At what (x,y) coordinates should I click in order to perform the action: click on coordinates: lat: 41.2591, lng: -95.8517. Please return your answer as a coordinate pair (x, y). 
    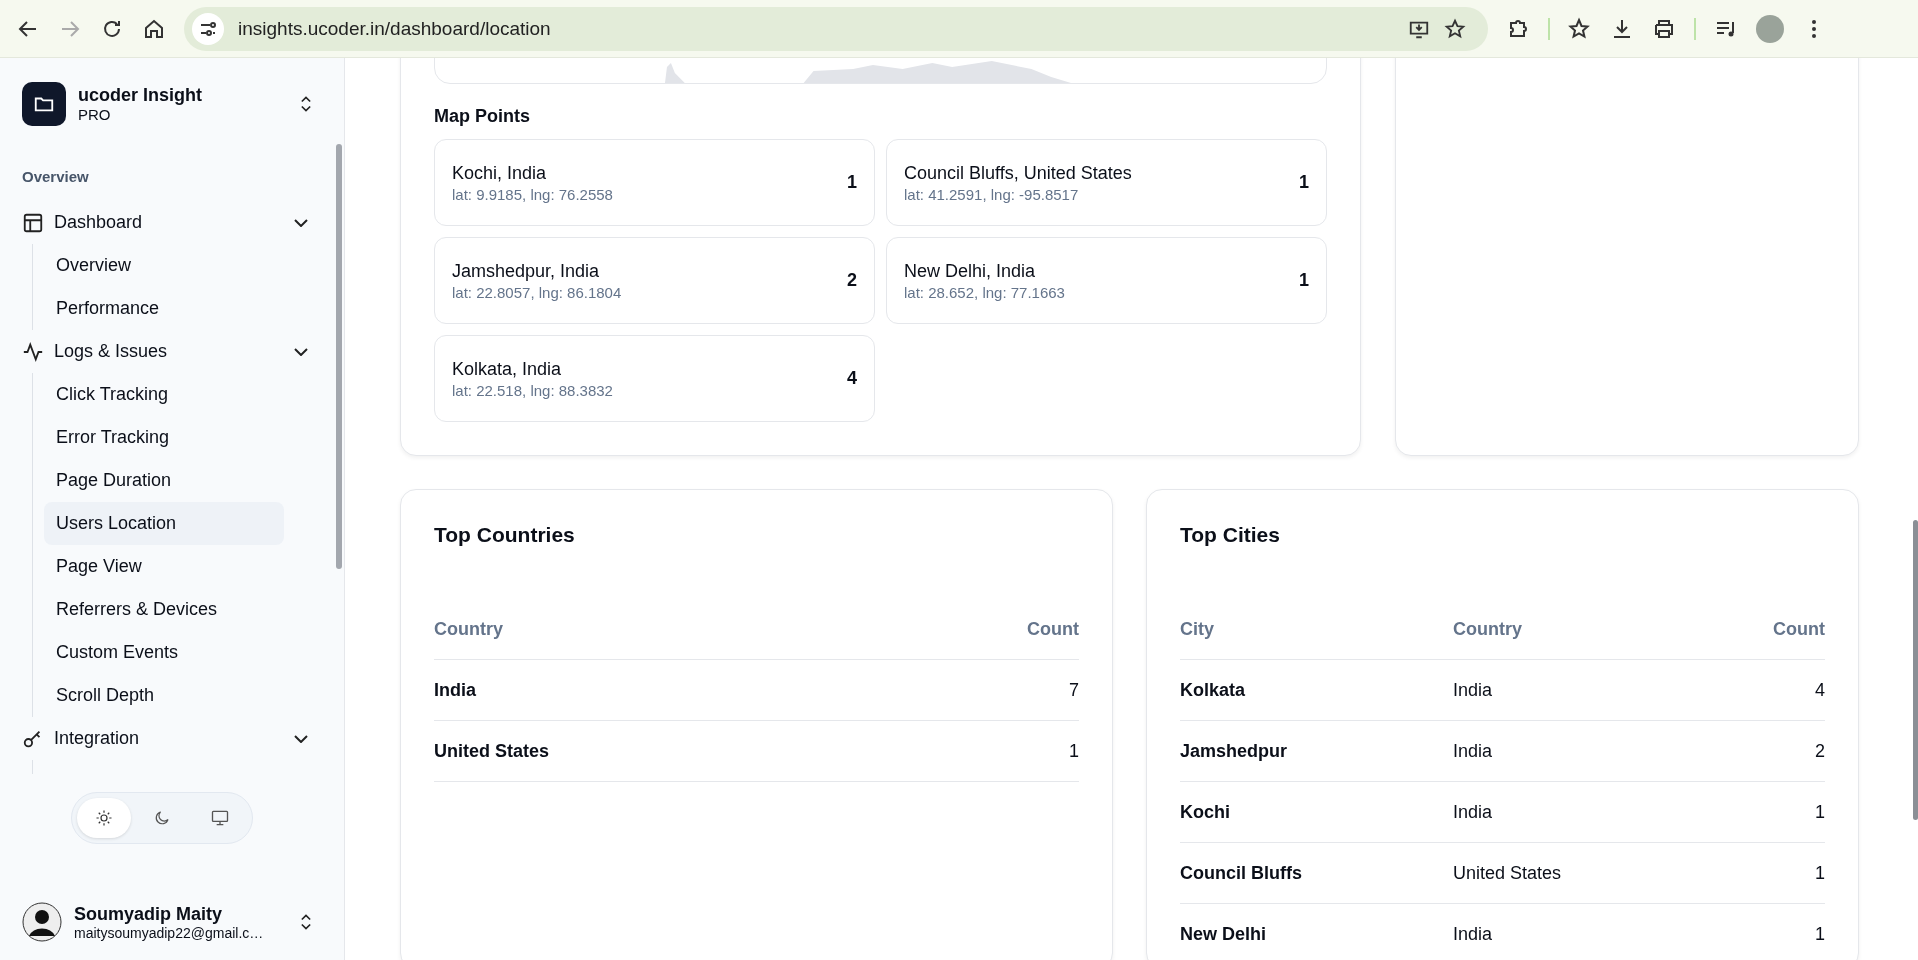
    Looking at the image, I should click on (992, 194).